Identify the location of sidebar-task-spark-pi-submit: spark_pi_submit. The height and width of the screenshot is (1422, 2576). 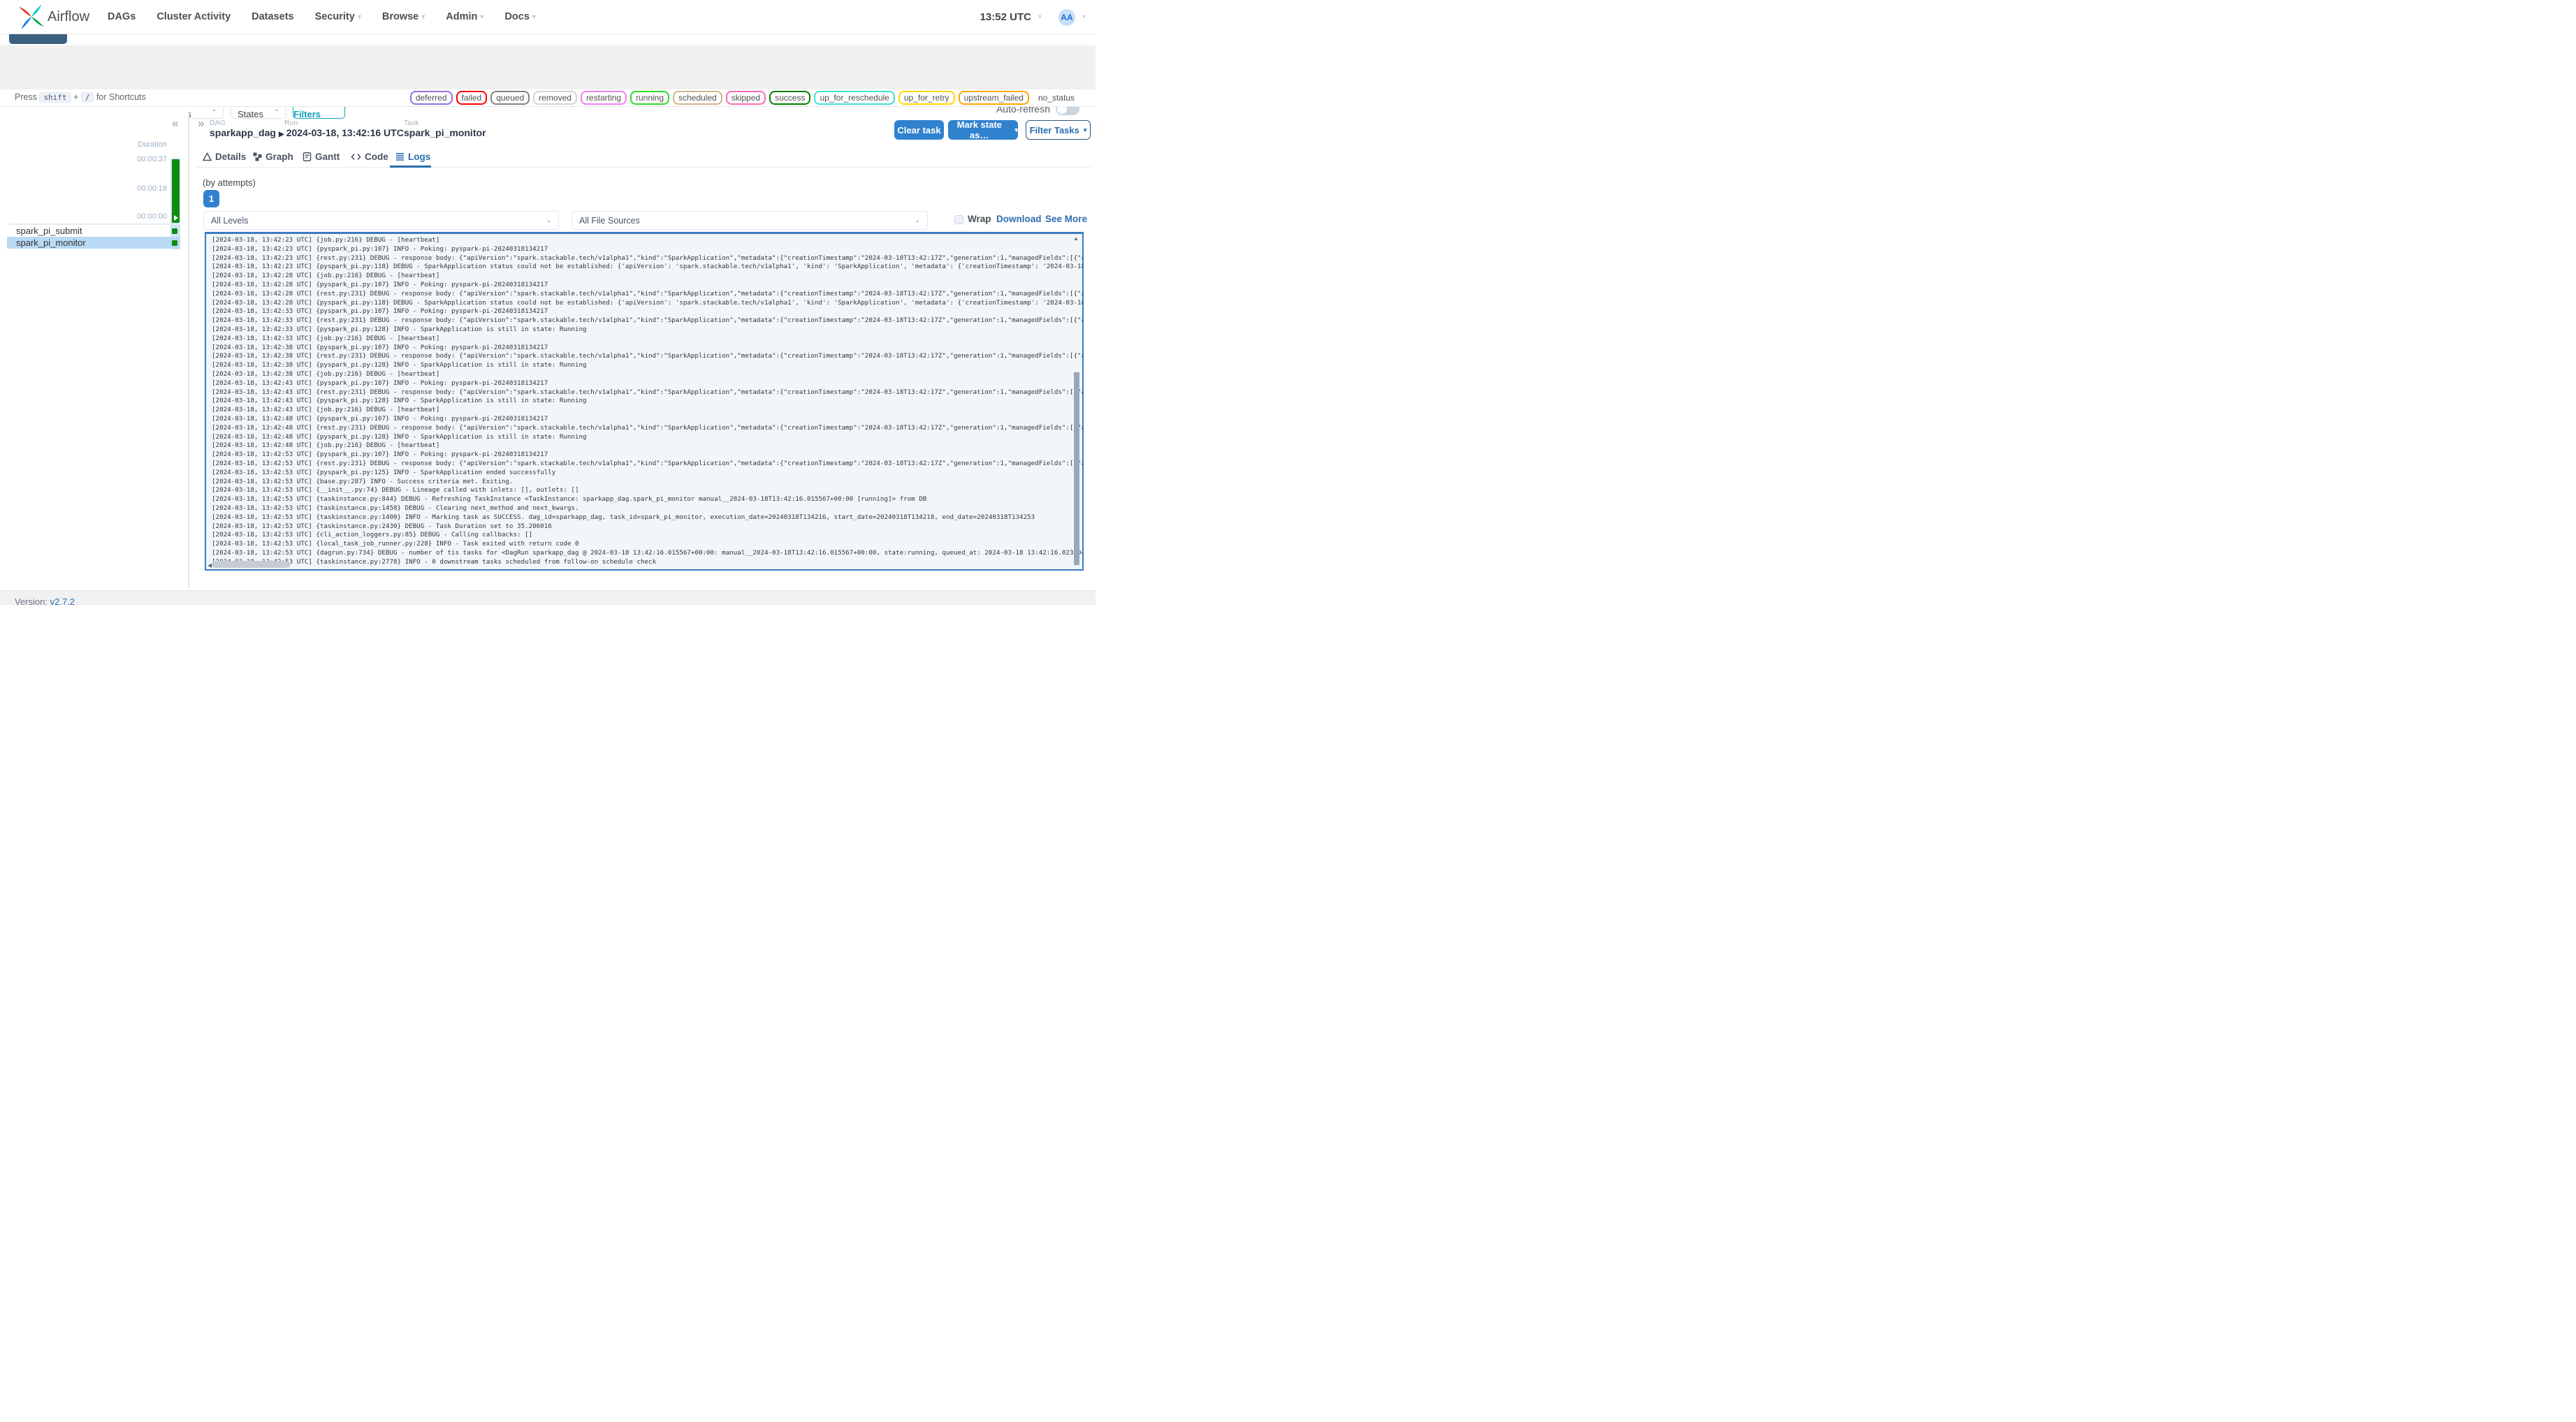
(94, 231).